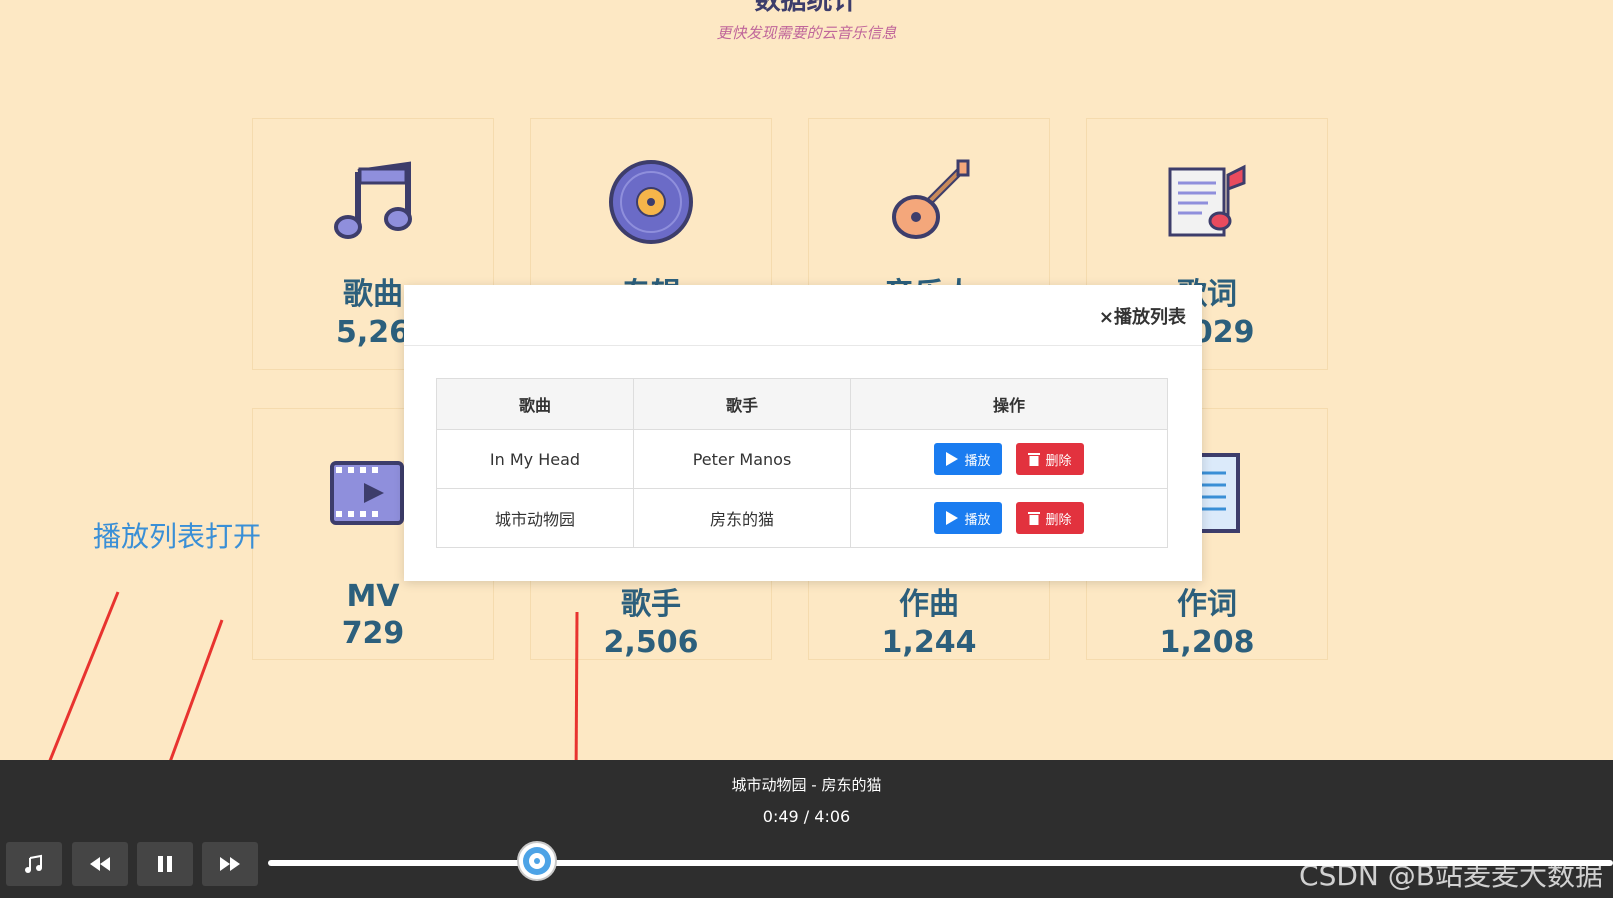 This screenshot has height=898, width=1613. I want to click on guitar-icon, so click(931, 199).